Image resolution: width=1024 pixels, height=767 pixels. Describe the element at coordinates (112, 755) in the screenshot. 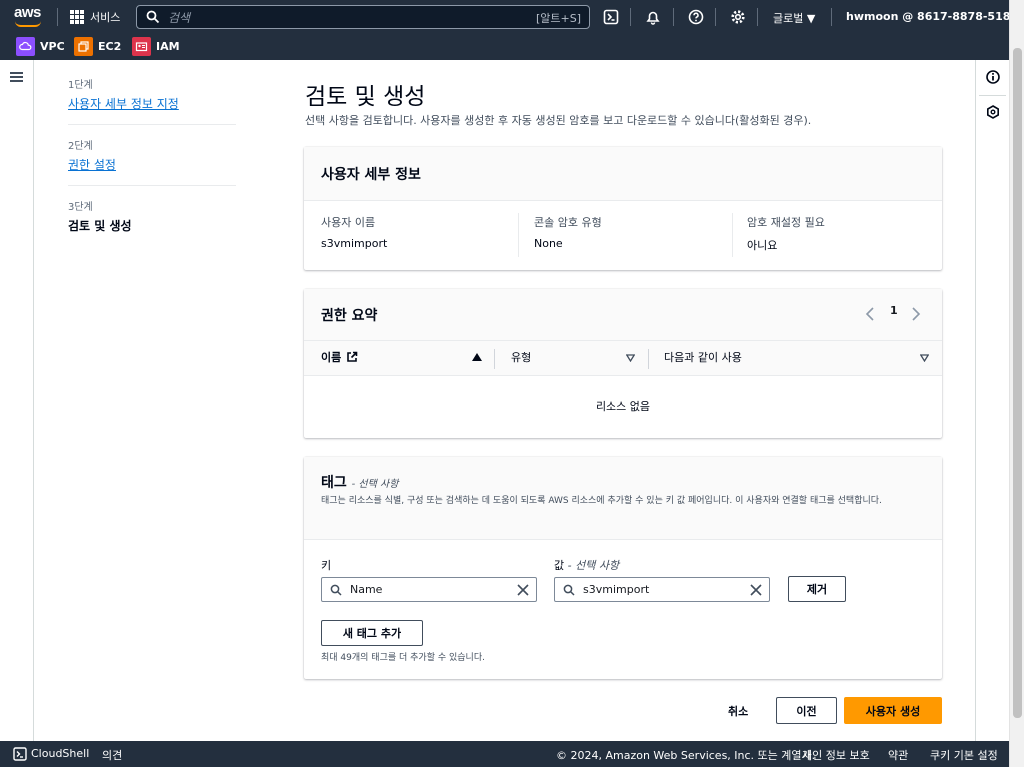

I see `feedback-link: 의견` at that location.